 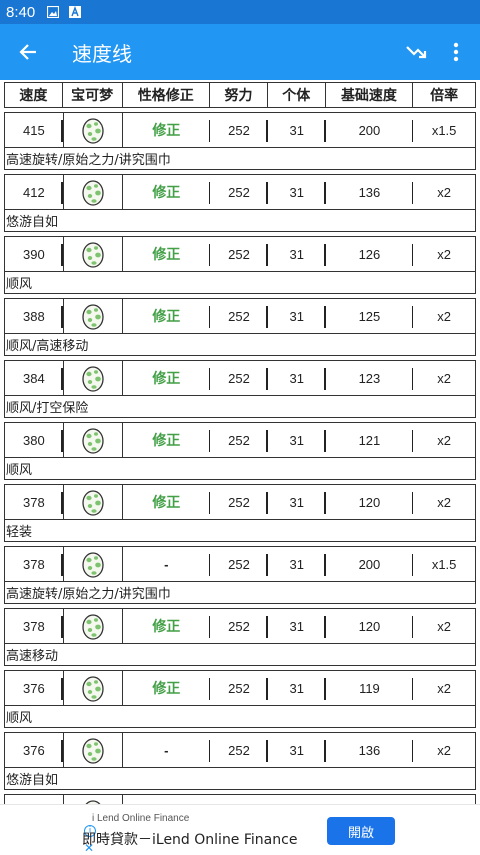 I want to click on header-multiplier: 倍率, so click(x=444, y=96).